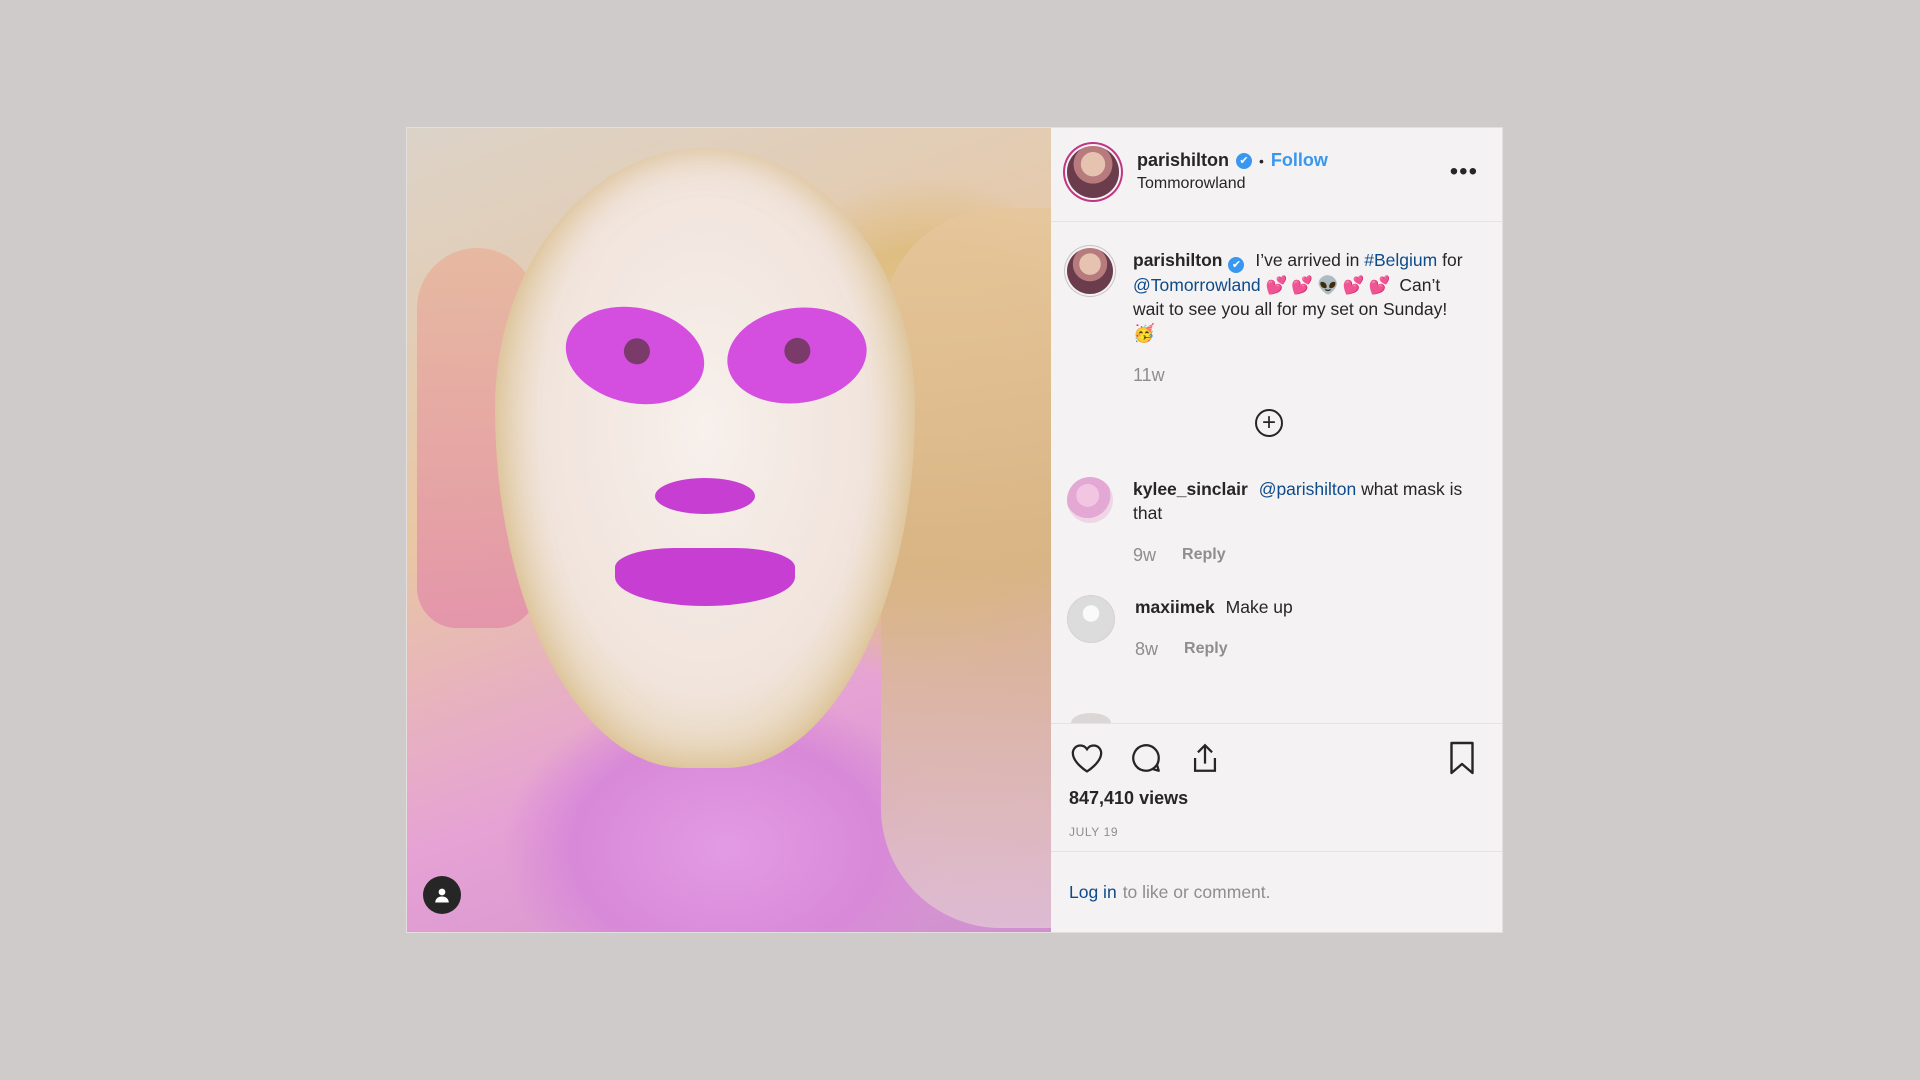  Describe the element at coordinates (1149, 375) in the screenshot. I see `caption-time: 11w` at that location.